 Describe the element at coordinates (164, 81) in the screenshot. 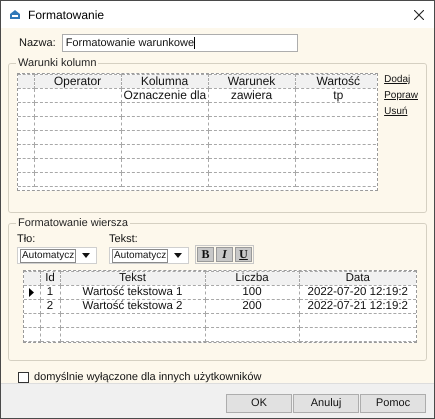

I see `column-header: Kolumna` at that location.